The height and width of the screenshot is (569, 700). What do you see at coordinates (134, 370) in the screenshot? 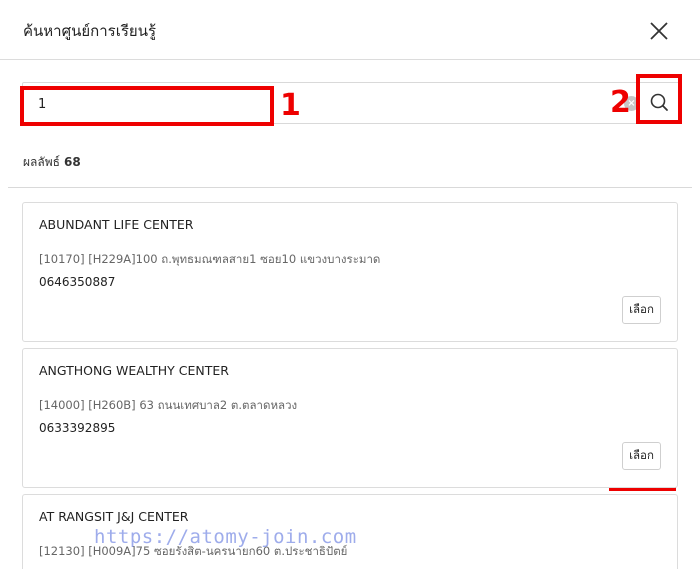
I see `center-name: ANGTHONG WEALTHY CENTER` at bounding box center [134, 370].